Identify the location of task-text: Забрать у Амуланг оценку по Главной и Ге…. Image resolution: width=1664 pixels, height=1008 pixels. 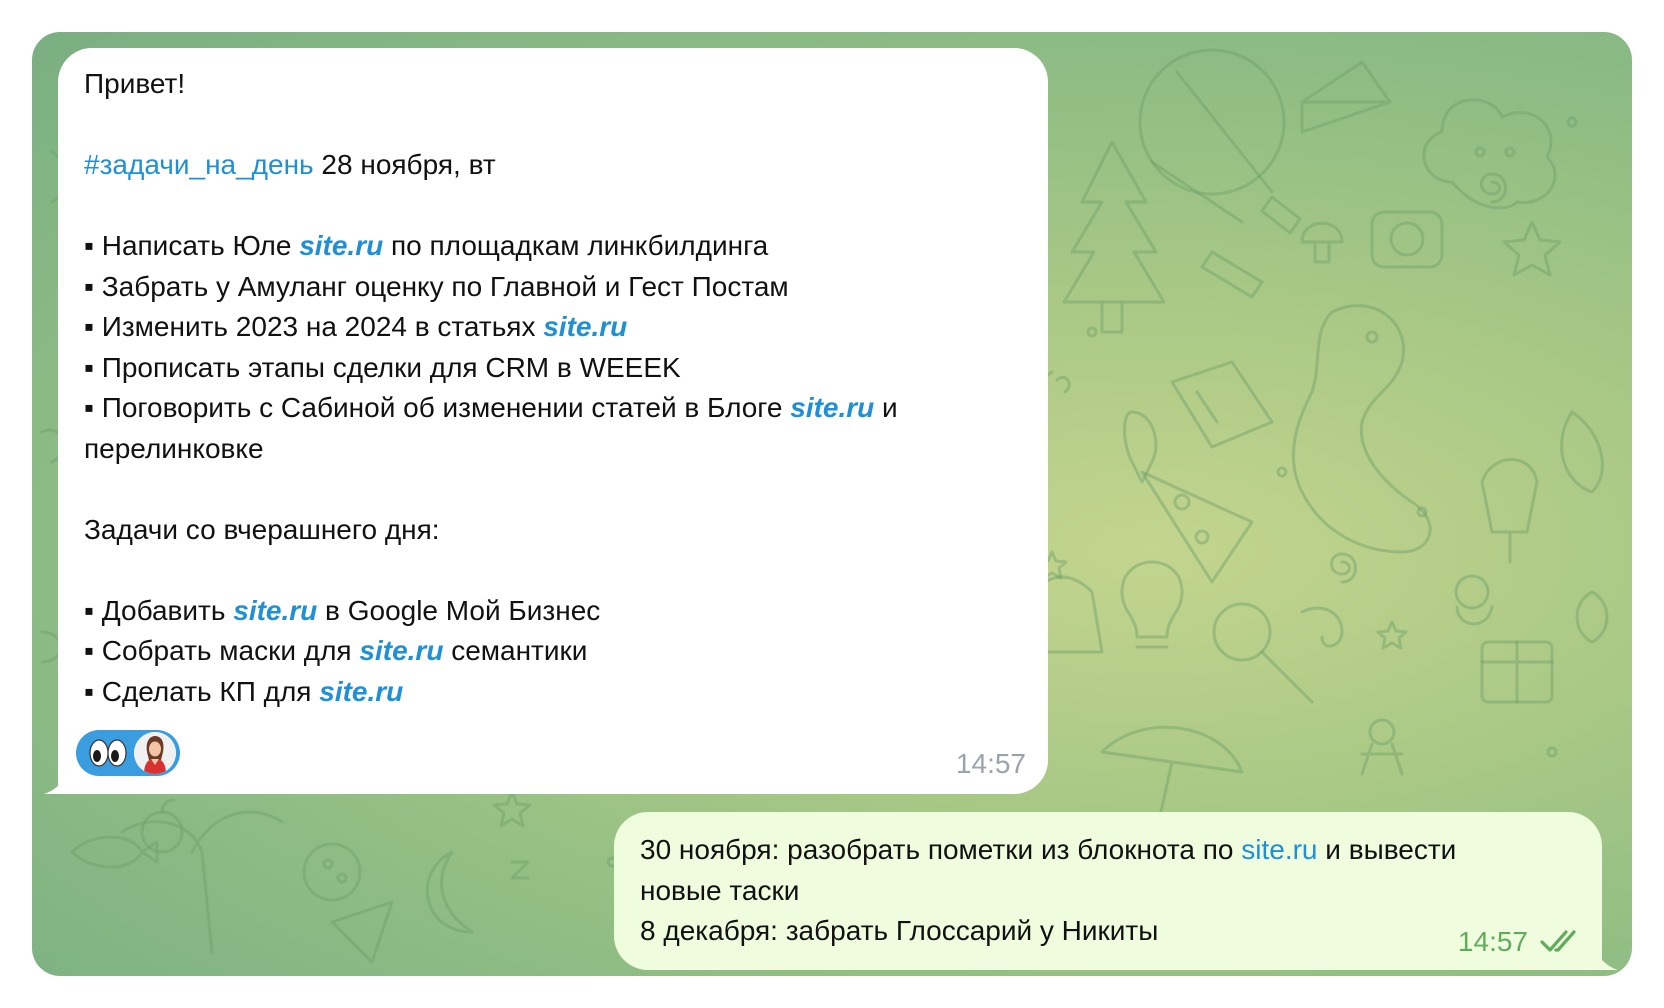
(441, 286).